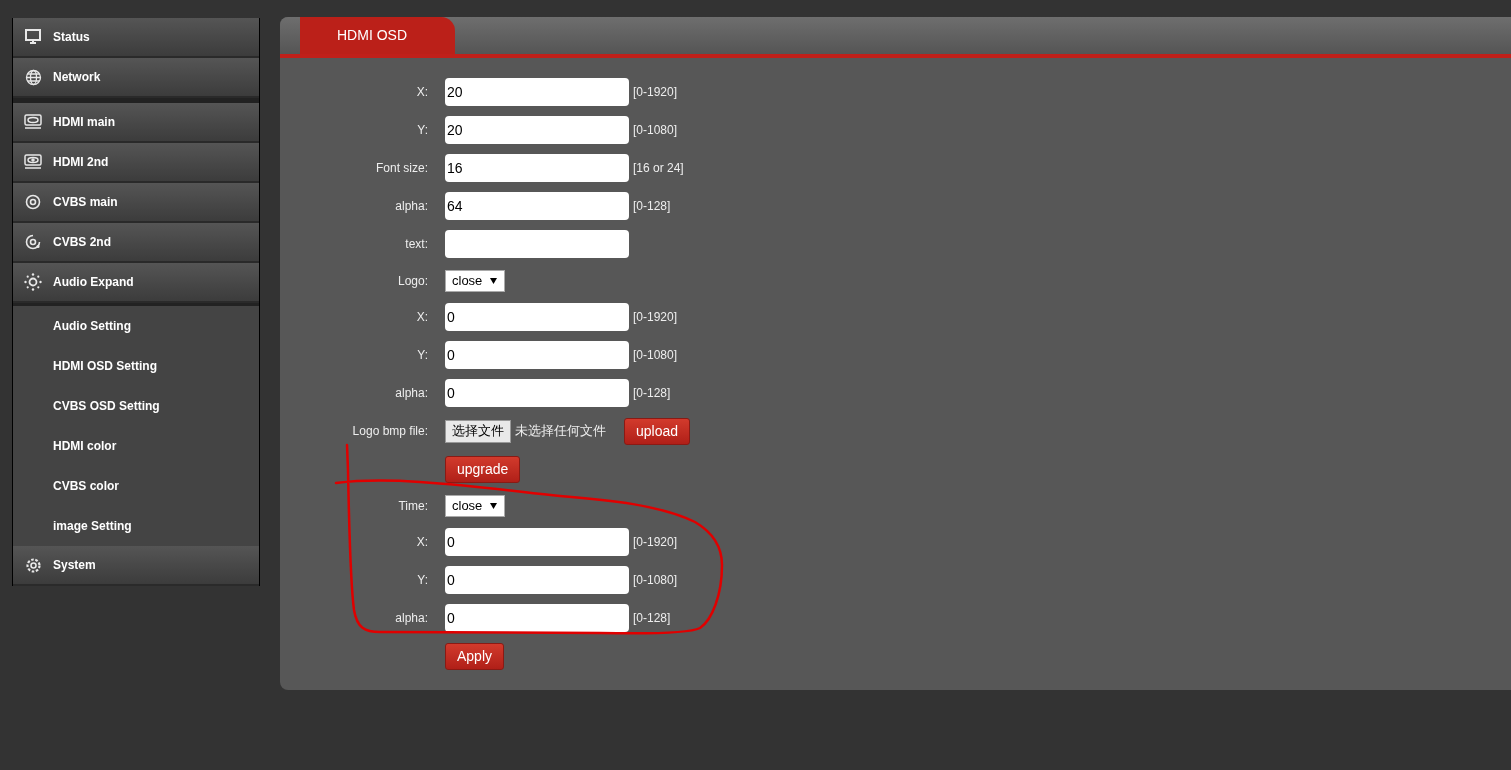 This screenshot has height=770, width=1511. What do you see at coordinates (412, 280) in the screenshot?
I see `field-label: Logo:` at bounding box center [412, 280].